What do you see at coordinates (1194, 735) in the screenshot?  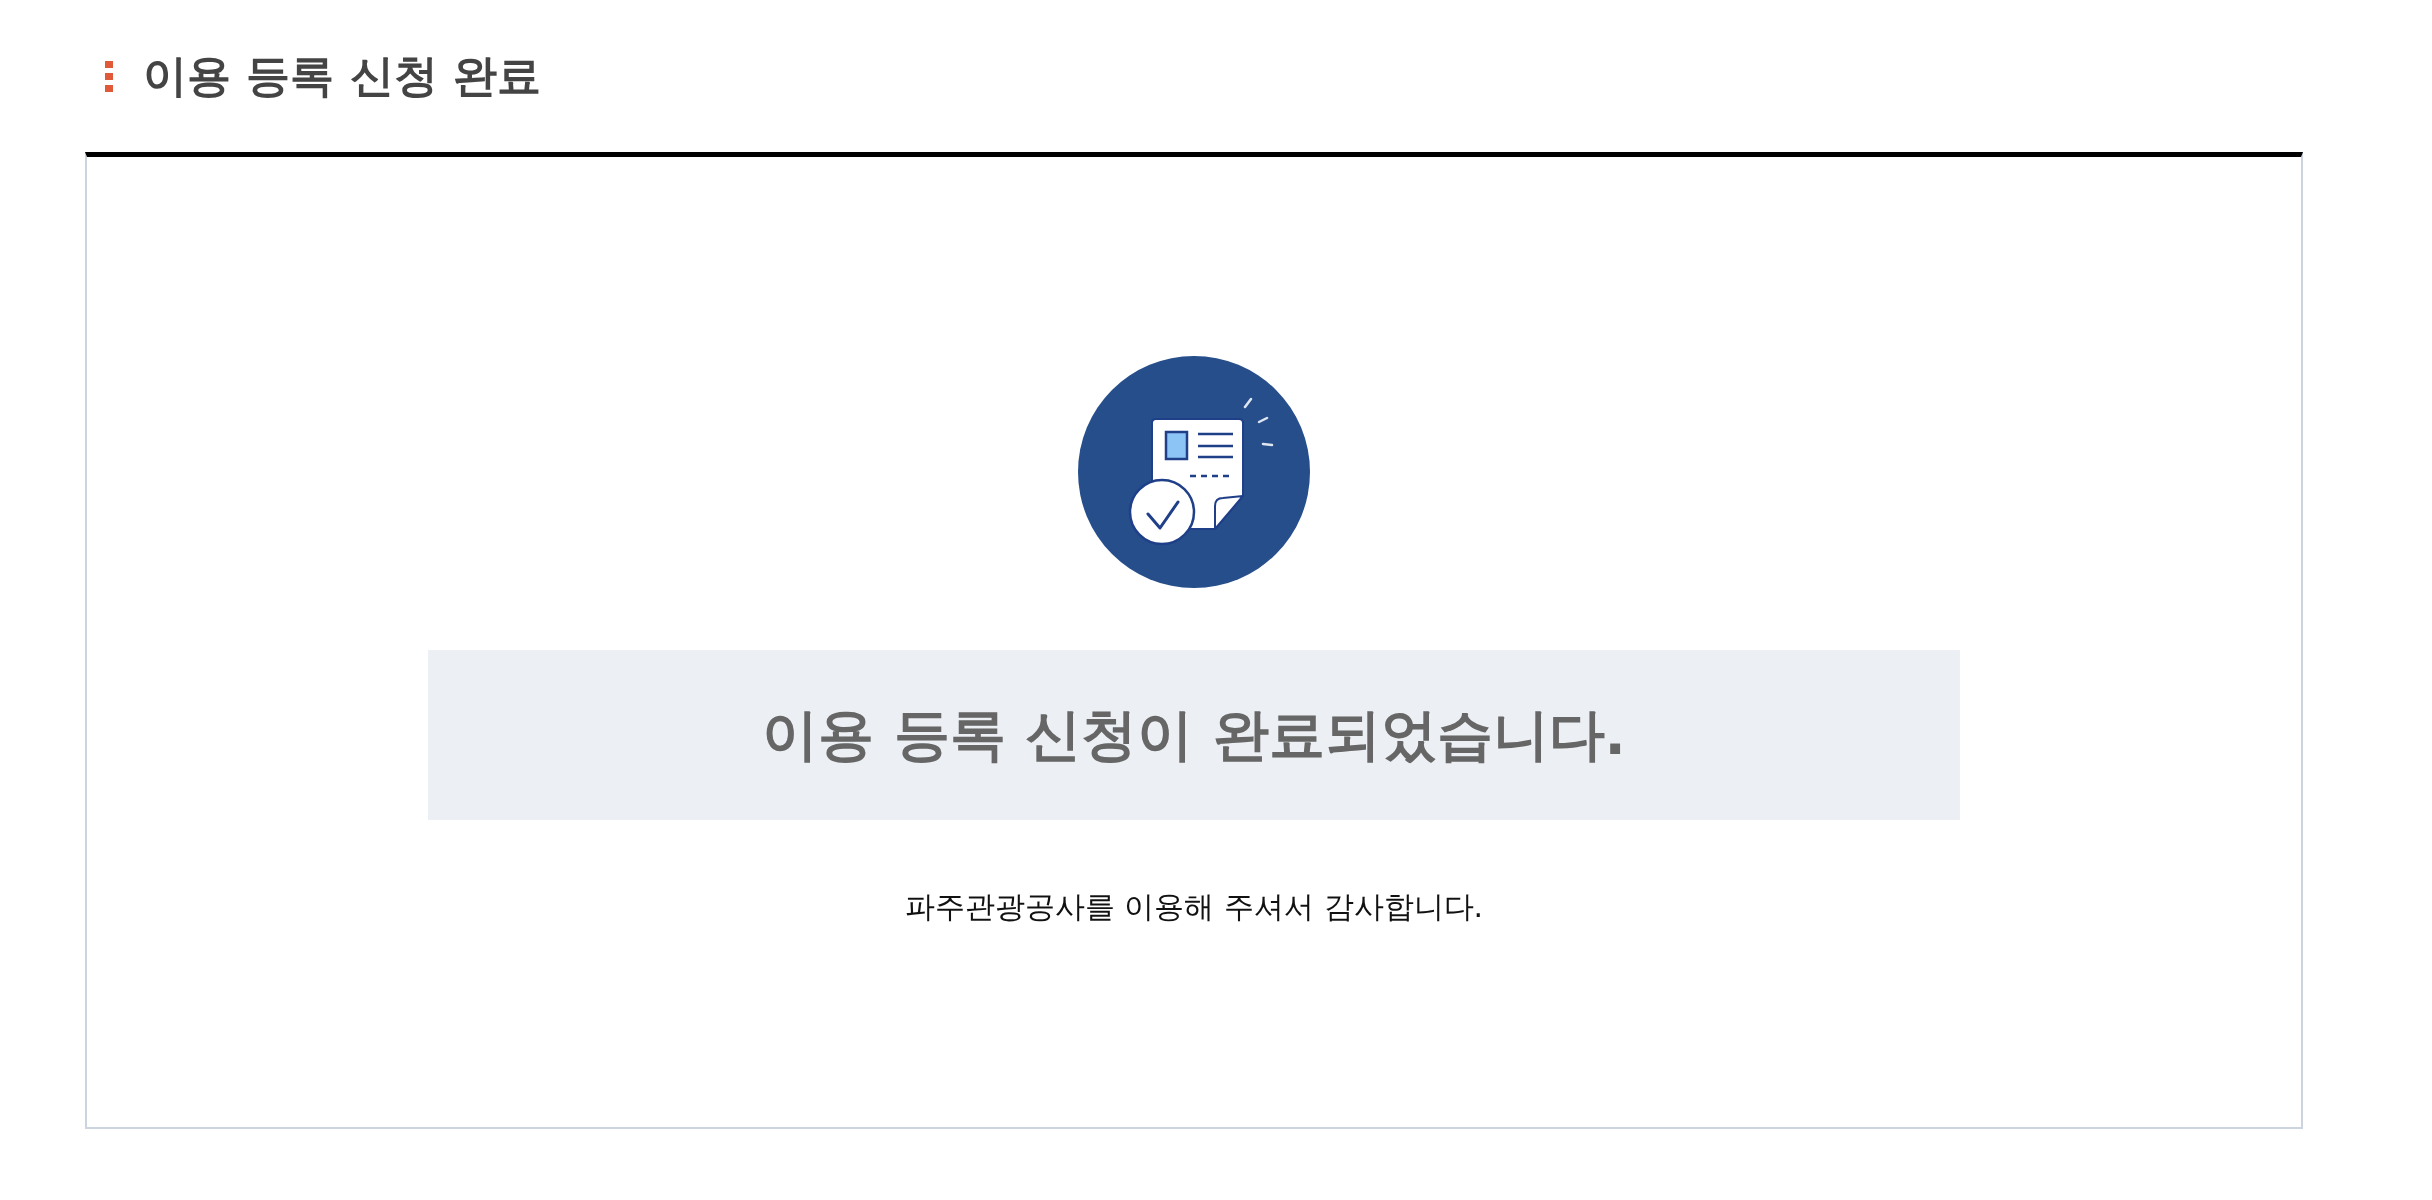 I see `completion-heading: 이용 등록 신청이 완료되었습니다.` at bounding box center [1194, 735].